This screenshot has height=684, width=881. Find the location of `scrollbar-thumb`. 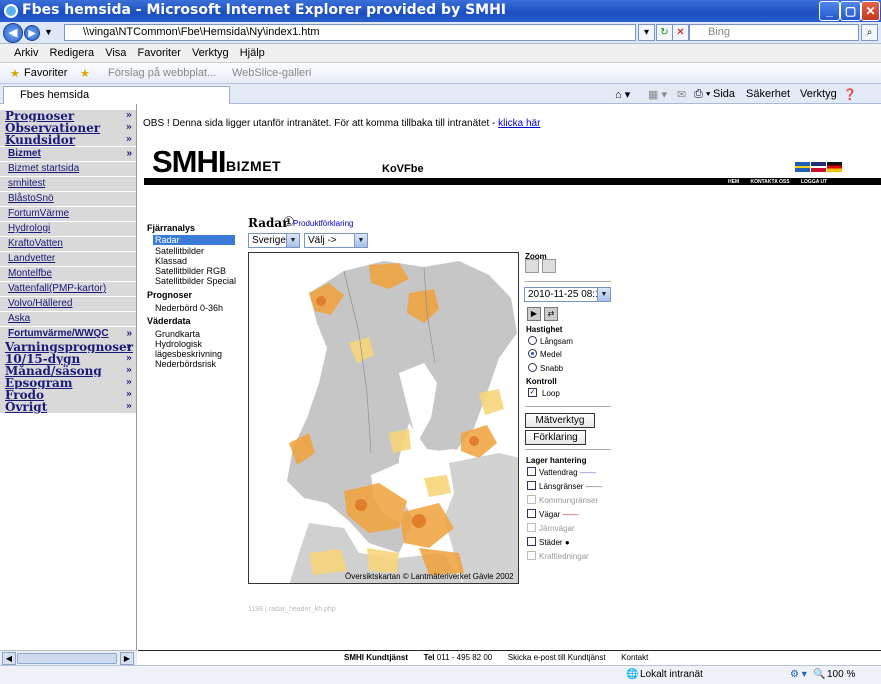

scrollbar-thumb is located at coordinates (67, 658).